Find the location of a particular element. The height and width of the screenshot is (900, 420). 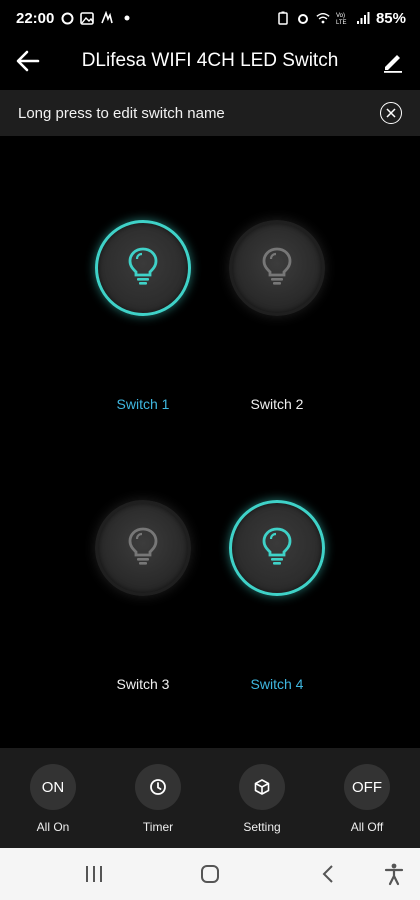

switch-2-button is located at coordinates (277, 268).